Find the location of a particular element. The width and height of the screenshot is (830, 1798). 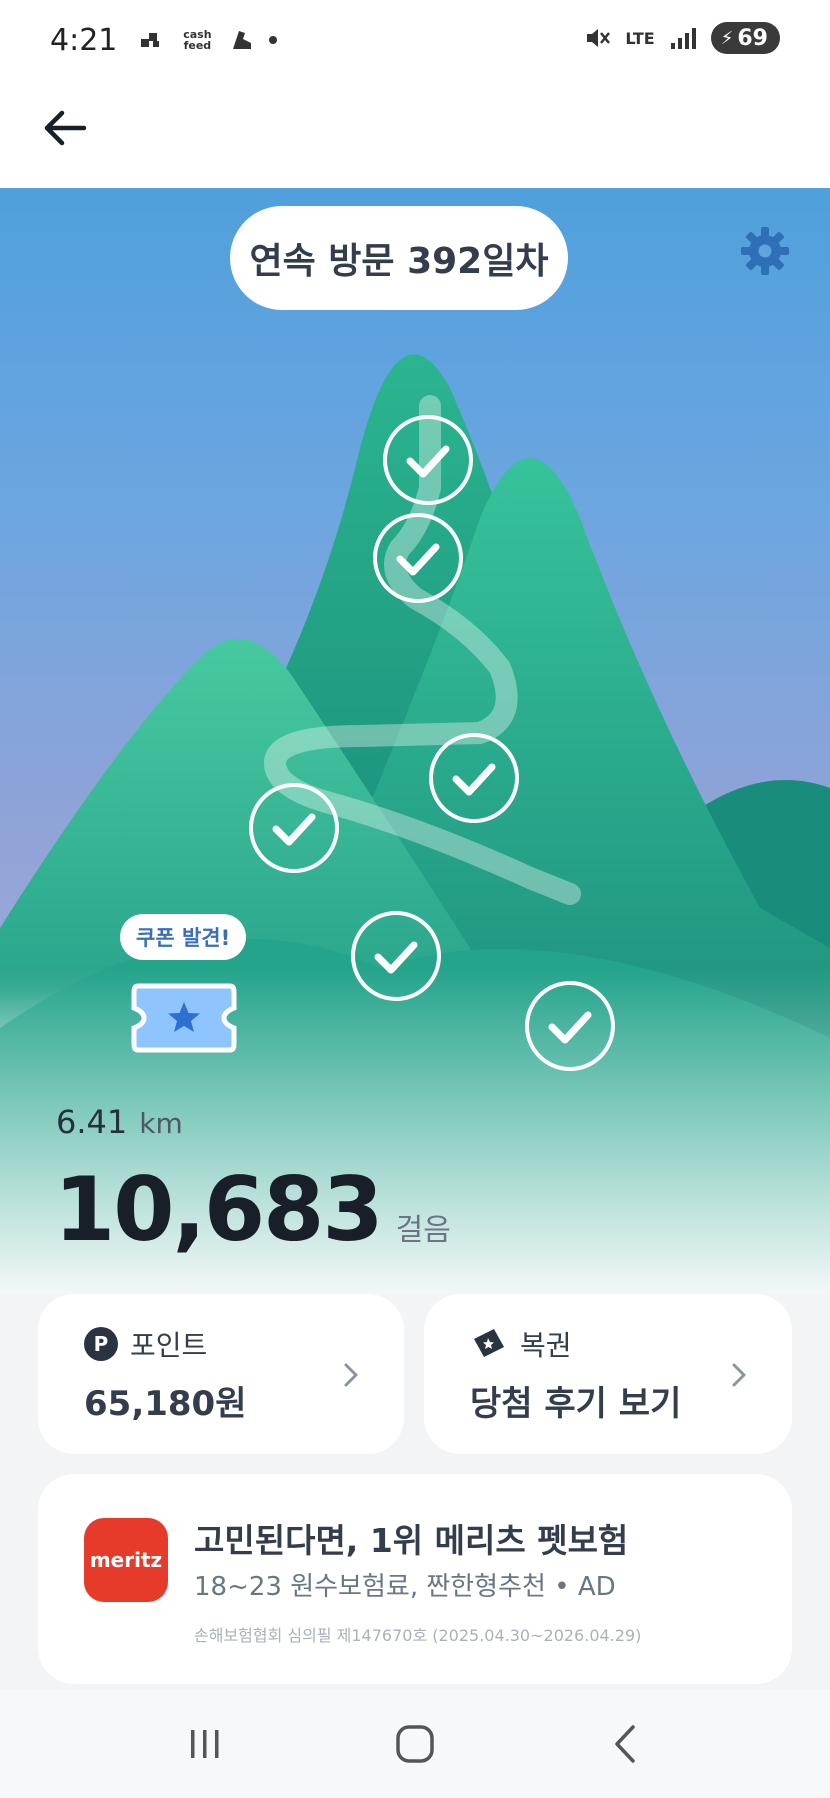

status-notification-icons: cash feed is located at coordinates (208, 40).